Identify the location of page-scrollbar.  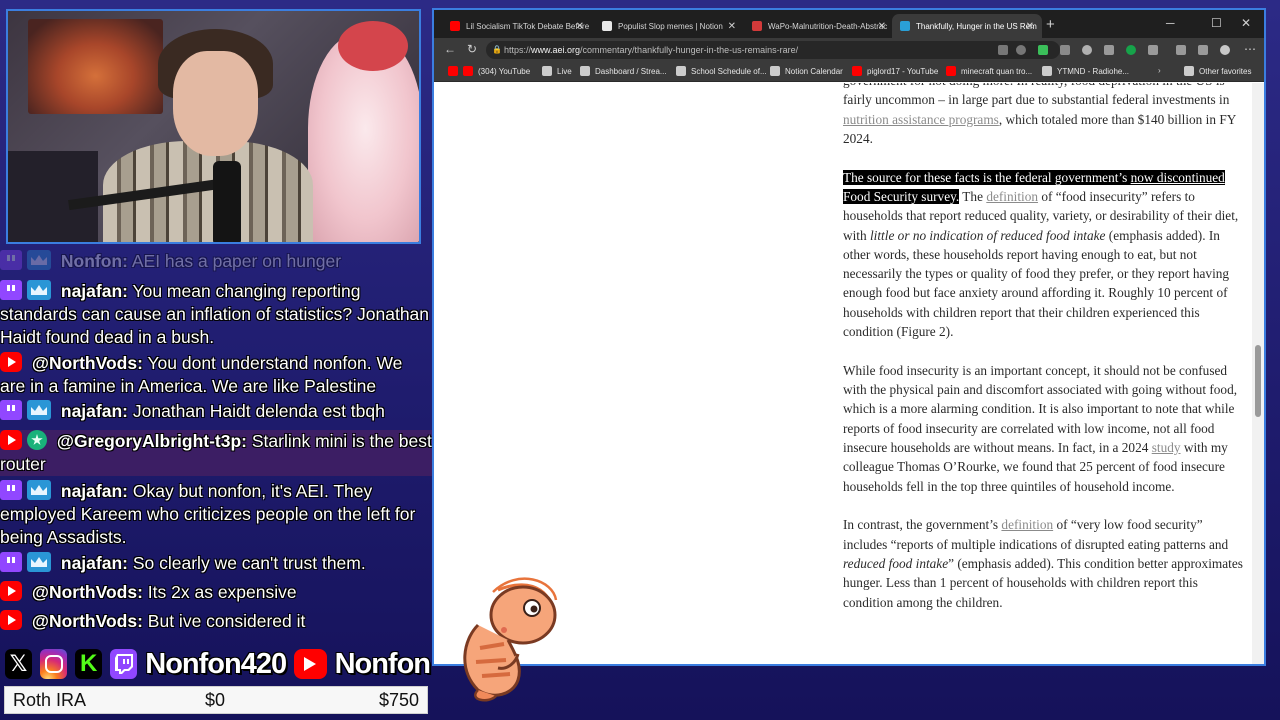
(1258, 373).